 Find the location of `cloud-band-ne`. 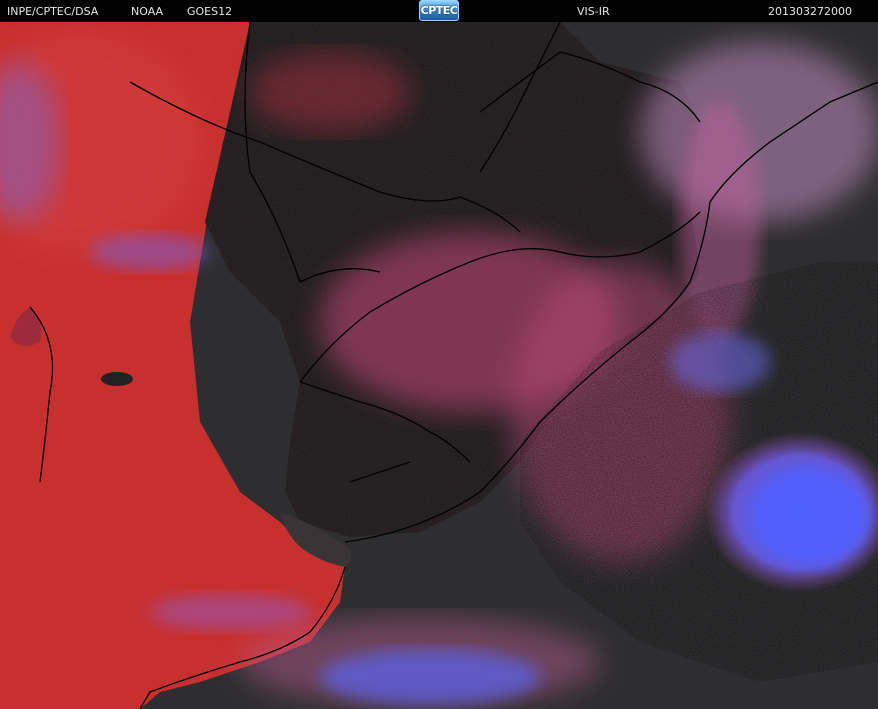

cloud-band-ne is located at coordinates (759, 132).